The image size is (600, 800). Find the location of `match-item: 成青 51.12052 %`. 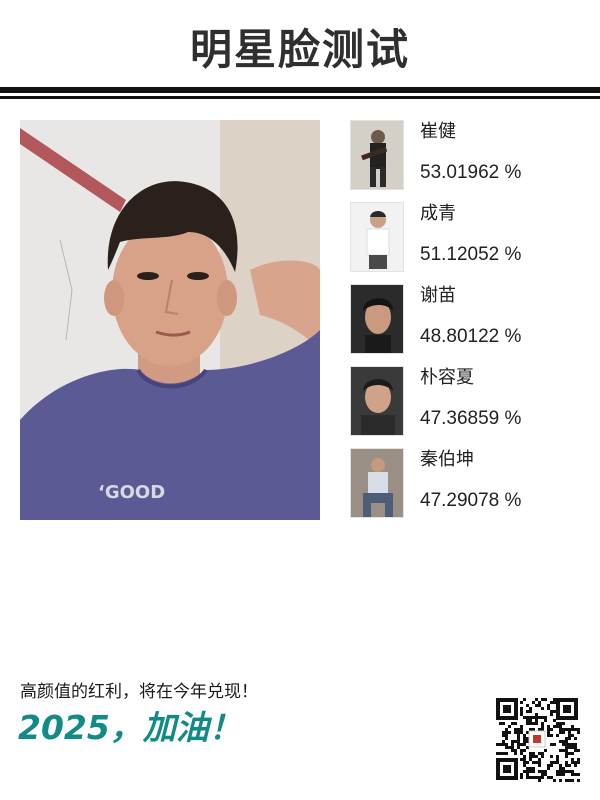

match-item: 成青 51.12052 % is located at coordinates (470, 237).